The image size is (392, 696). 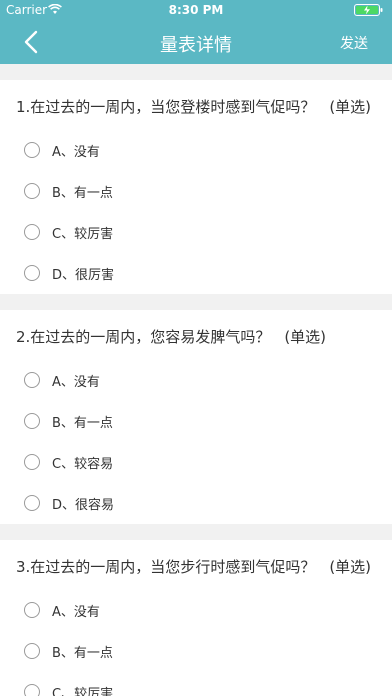 What do you see at coordinates (196, 45) in the screenshot?
I see `page-title: 量表详情` at bounding box center [196, 45].